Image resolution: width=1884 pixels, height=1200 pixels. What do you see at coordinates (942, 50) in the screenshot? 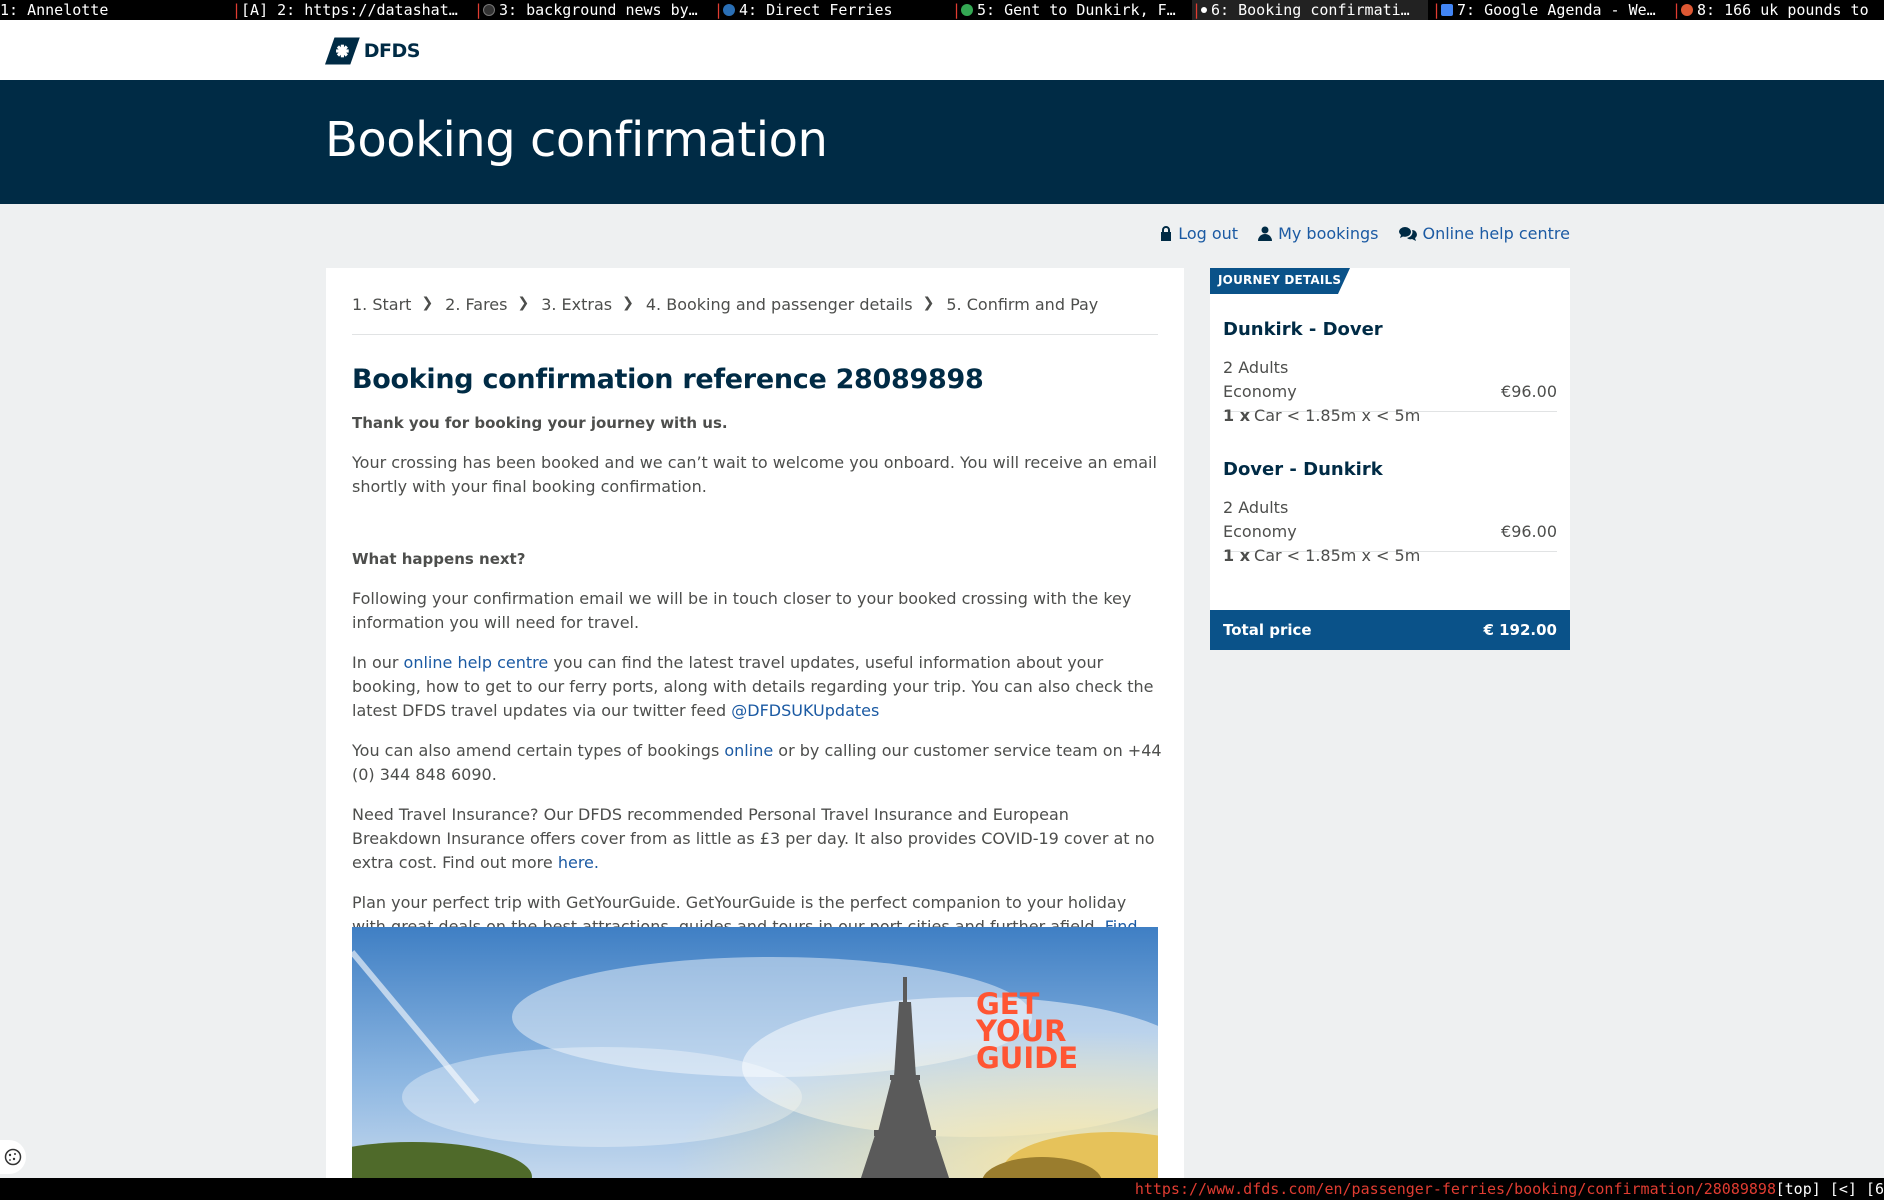
I see `site-header: DFDS` at bounding box center [942, 50].